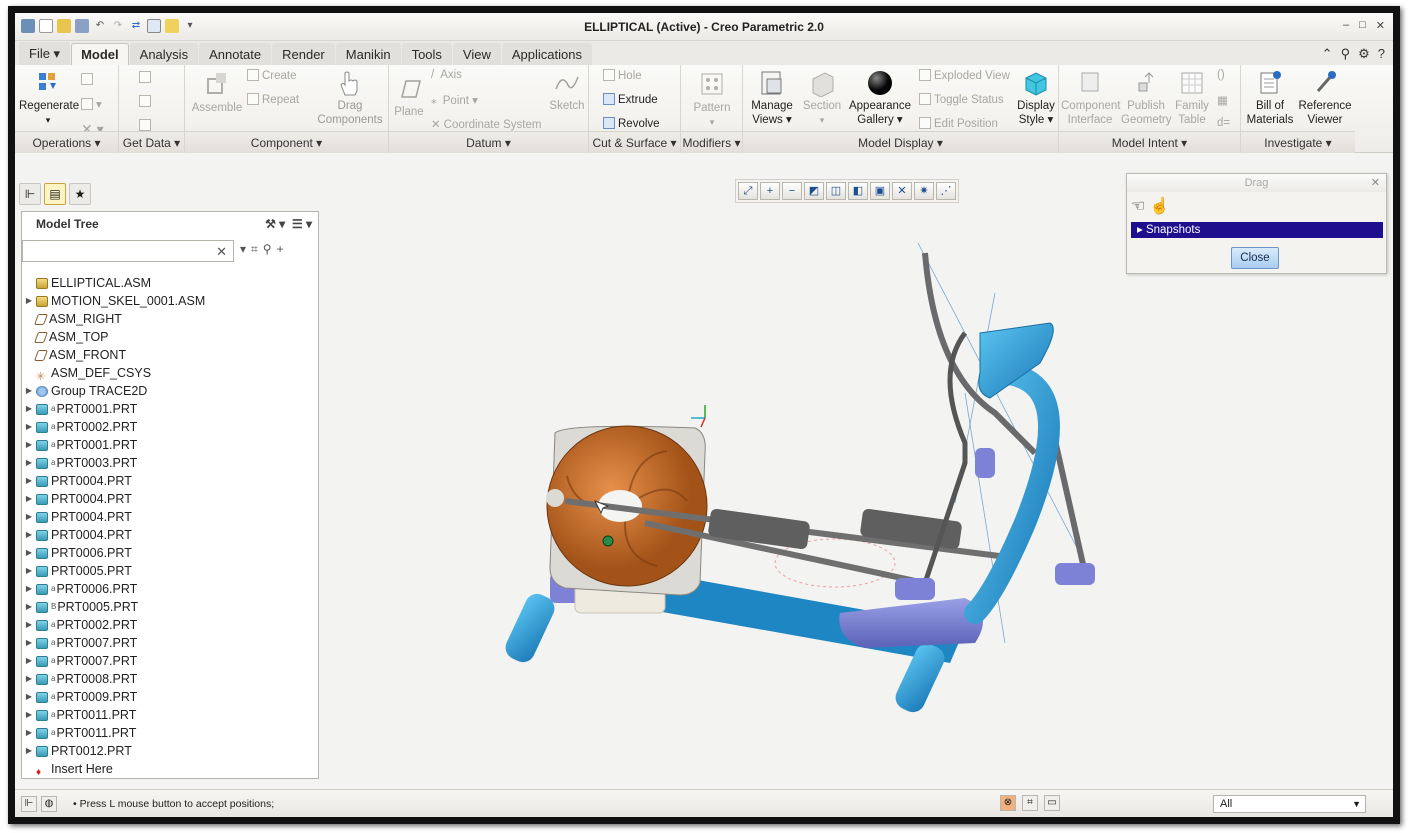 The image size is (1408, 833). I want to click on tree-item: ▶ a PRT0001.PRT, so click(170, 445).